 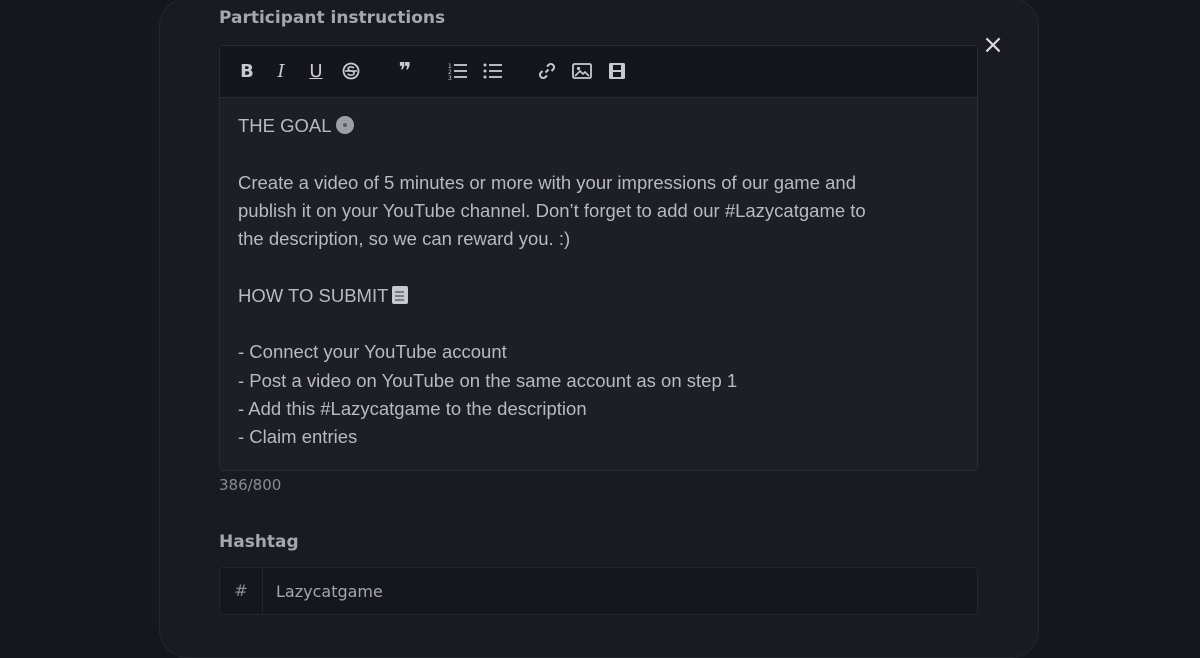 I want to click on hashtag-field: #, so click(x=598, y=591).